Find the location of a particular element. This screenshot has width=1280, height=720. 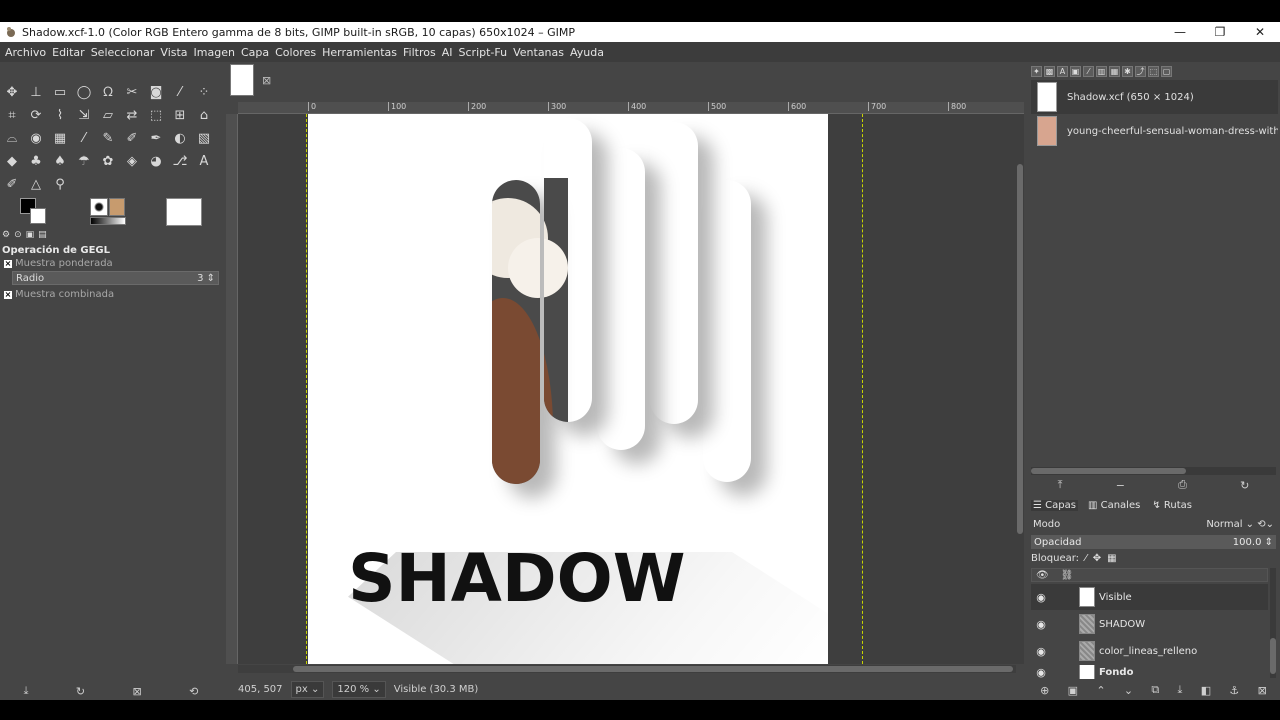

background-color-swatch is located at coordinates (38, 216).